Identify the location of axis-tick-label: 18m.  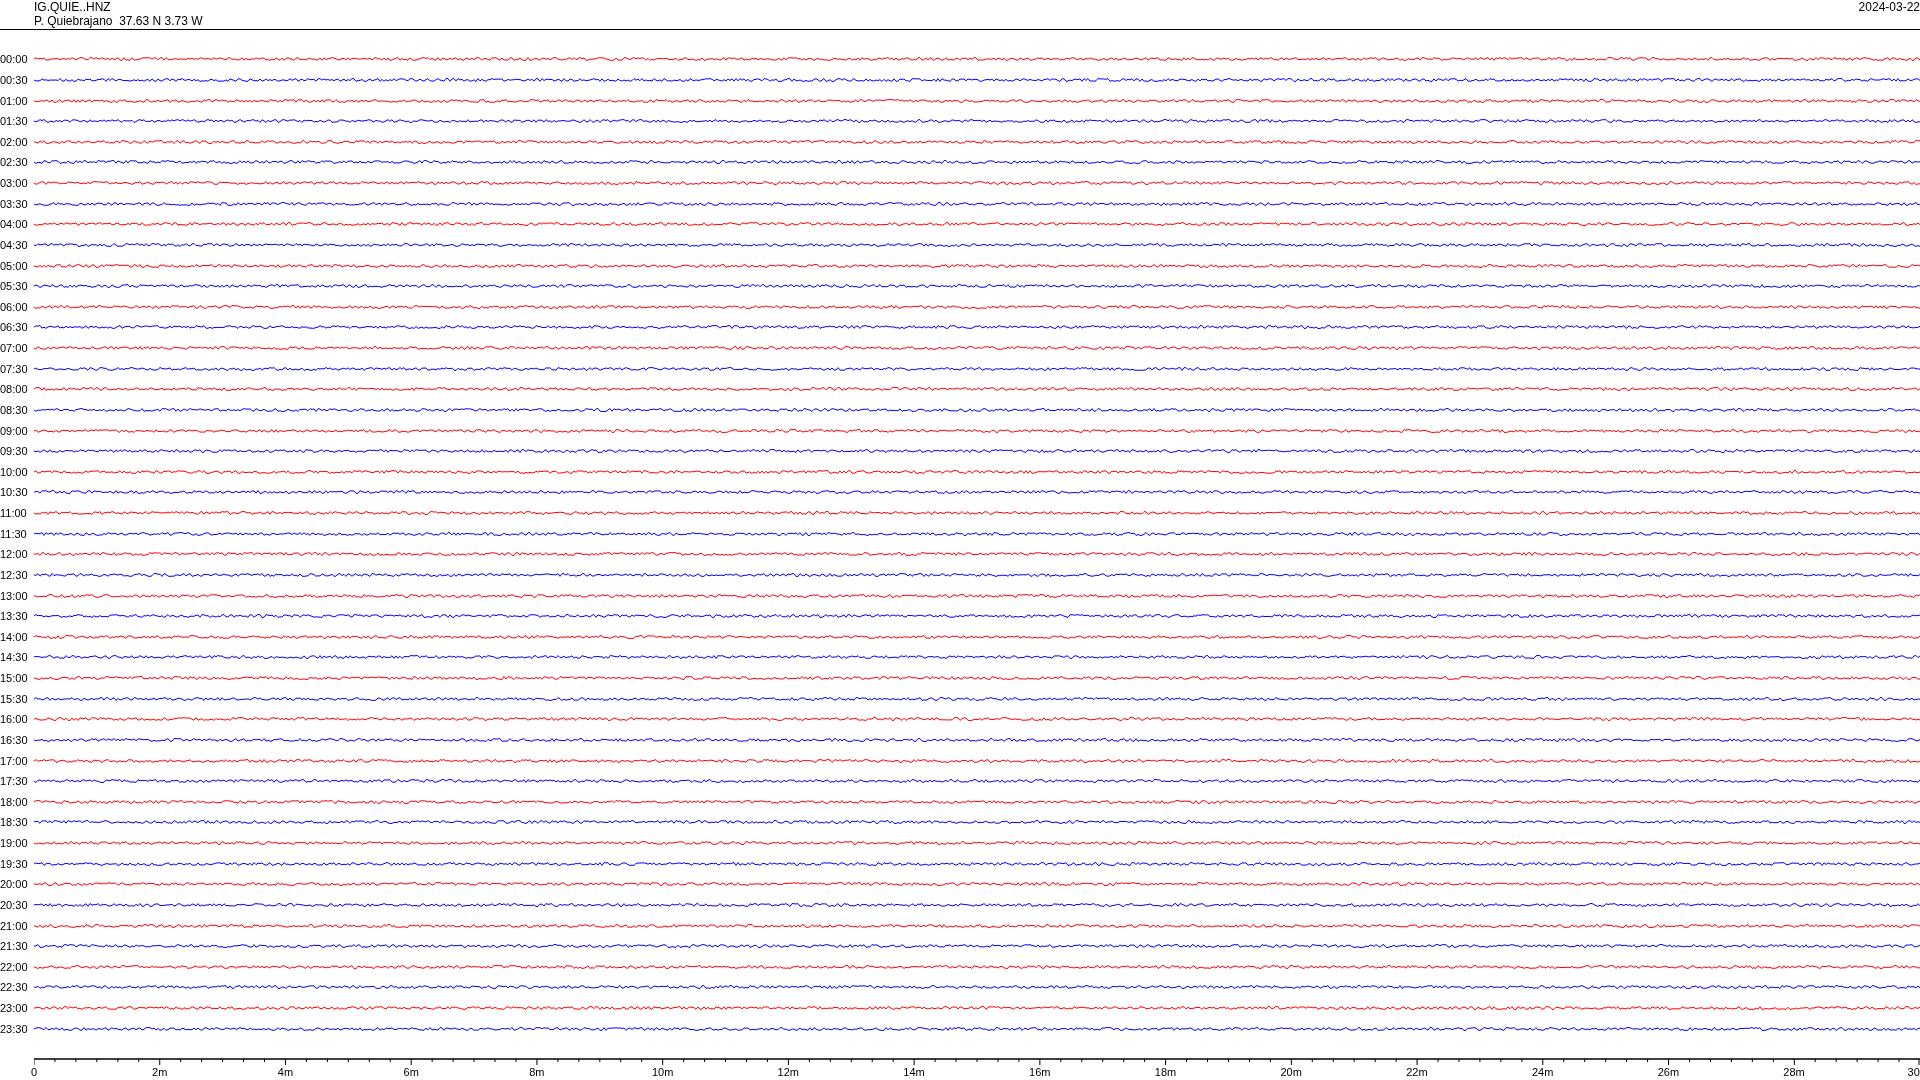
(1165, 1073).